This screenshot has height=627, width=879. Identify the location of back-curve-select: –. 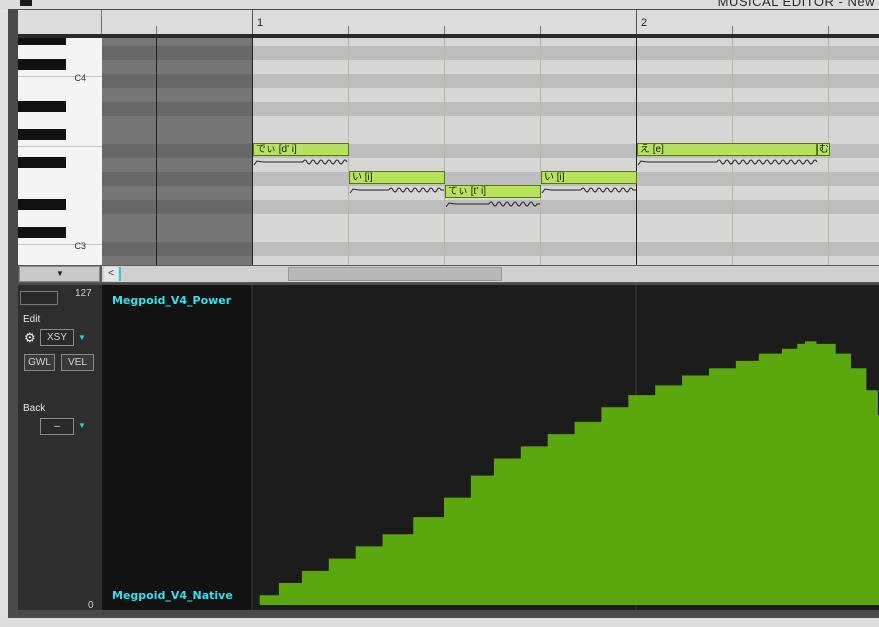
(57, 426).